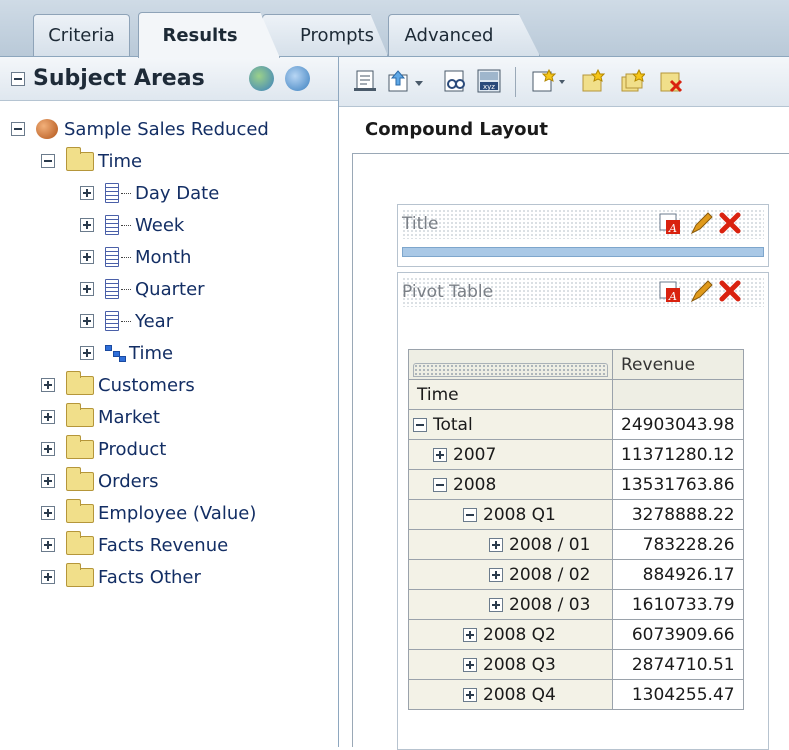 This screenshot has width=789, height=750. I want to click on print-icon, so click(365, 81).